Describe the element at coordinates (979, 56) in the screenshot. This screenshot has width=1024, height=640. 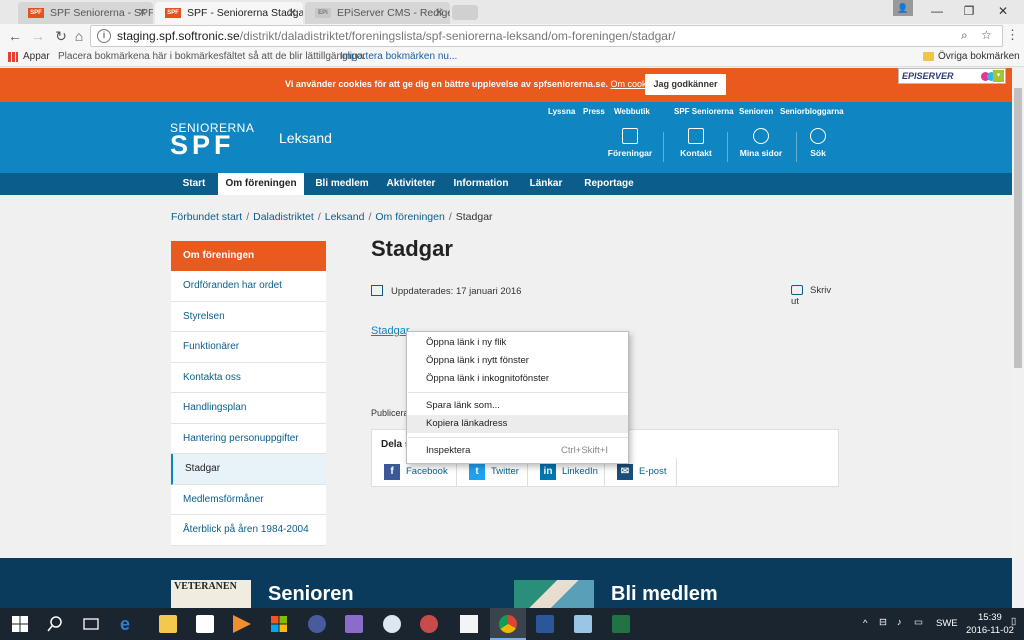
I see `other-bookmarks: Övriga bokmärken` at that location.